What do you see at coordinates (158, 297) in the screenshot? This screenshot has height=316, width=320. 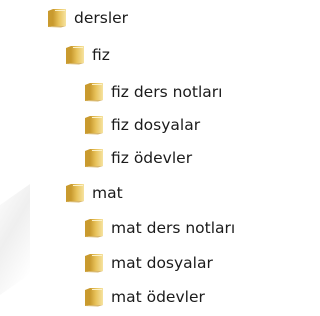 I see `tree-item-label: mat ödevler` at bounding box center [158, 297].